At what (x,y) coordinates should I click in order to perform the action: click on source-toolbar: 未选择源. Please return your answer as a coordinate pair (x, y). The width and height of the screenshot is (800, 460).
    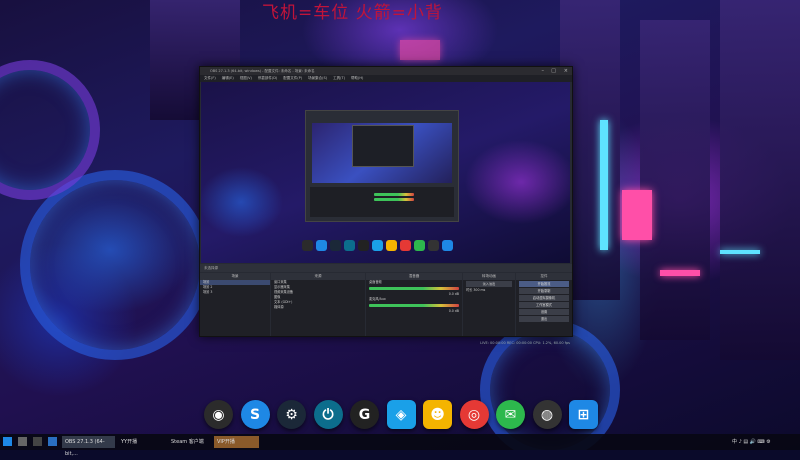
    Looking at the image, I should click on (386, 268).